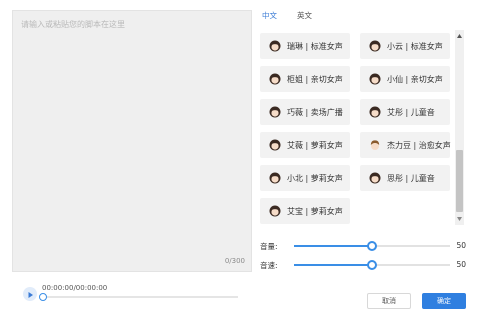  I want to click on speed-value: 50, so click(461, 264).